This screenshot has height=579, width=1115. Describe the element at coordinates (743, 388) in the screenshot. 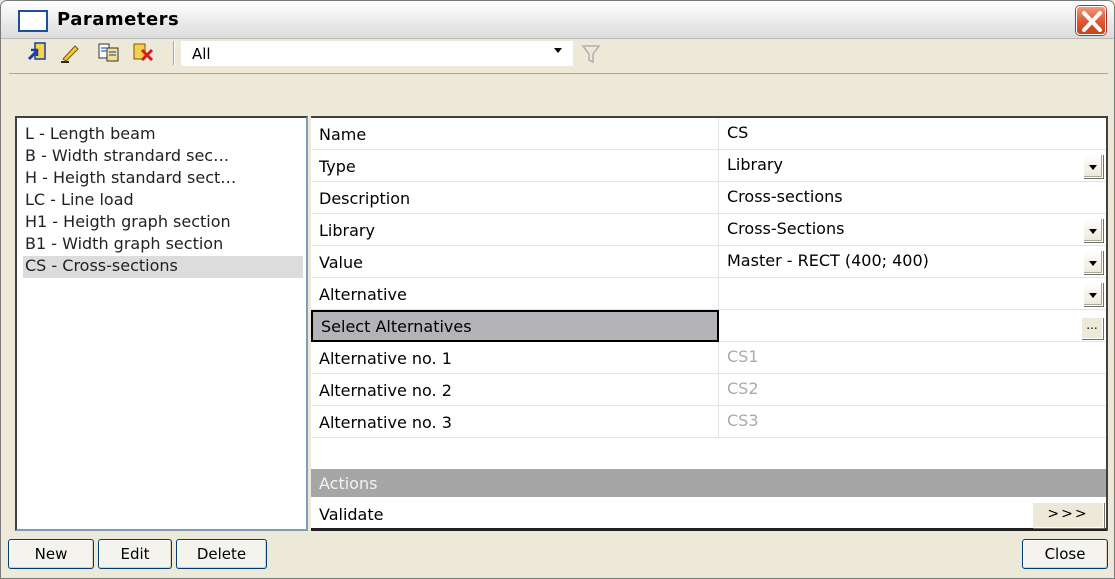

I see `property-value: CS2` at that location.